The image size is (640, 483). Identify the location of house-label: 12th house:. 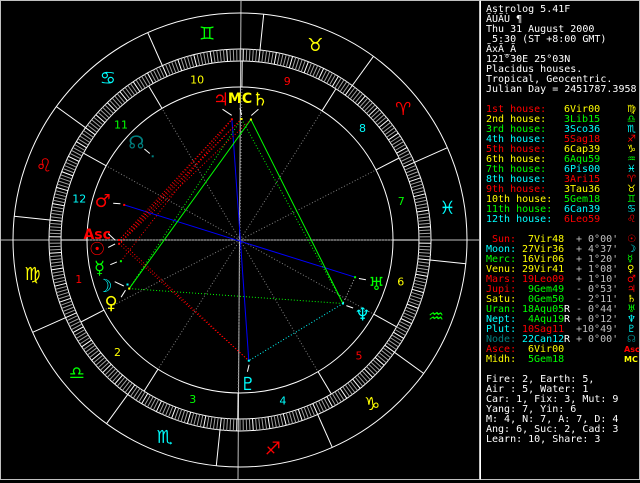
(519, 220).